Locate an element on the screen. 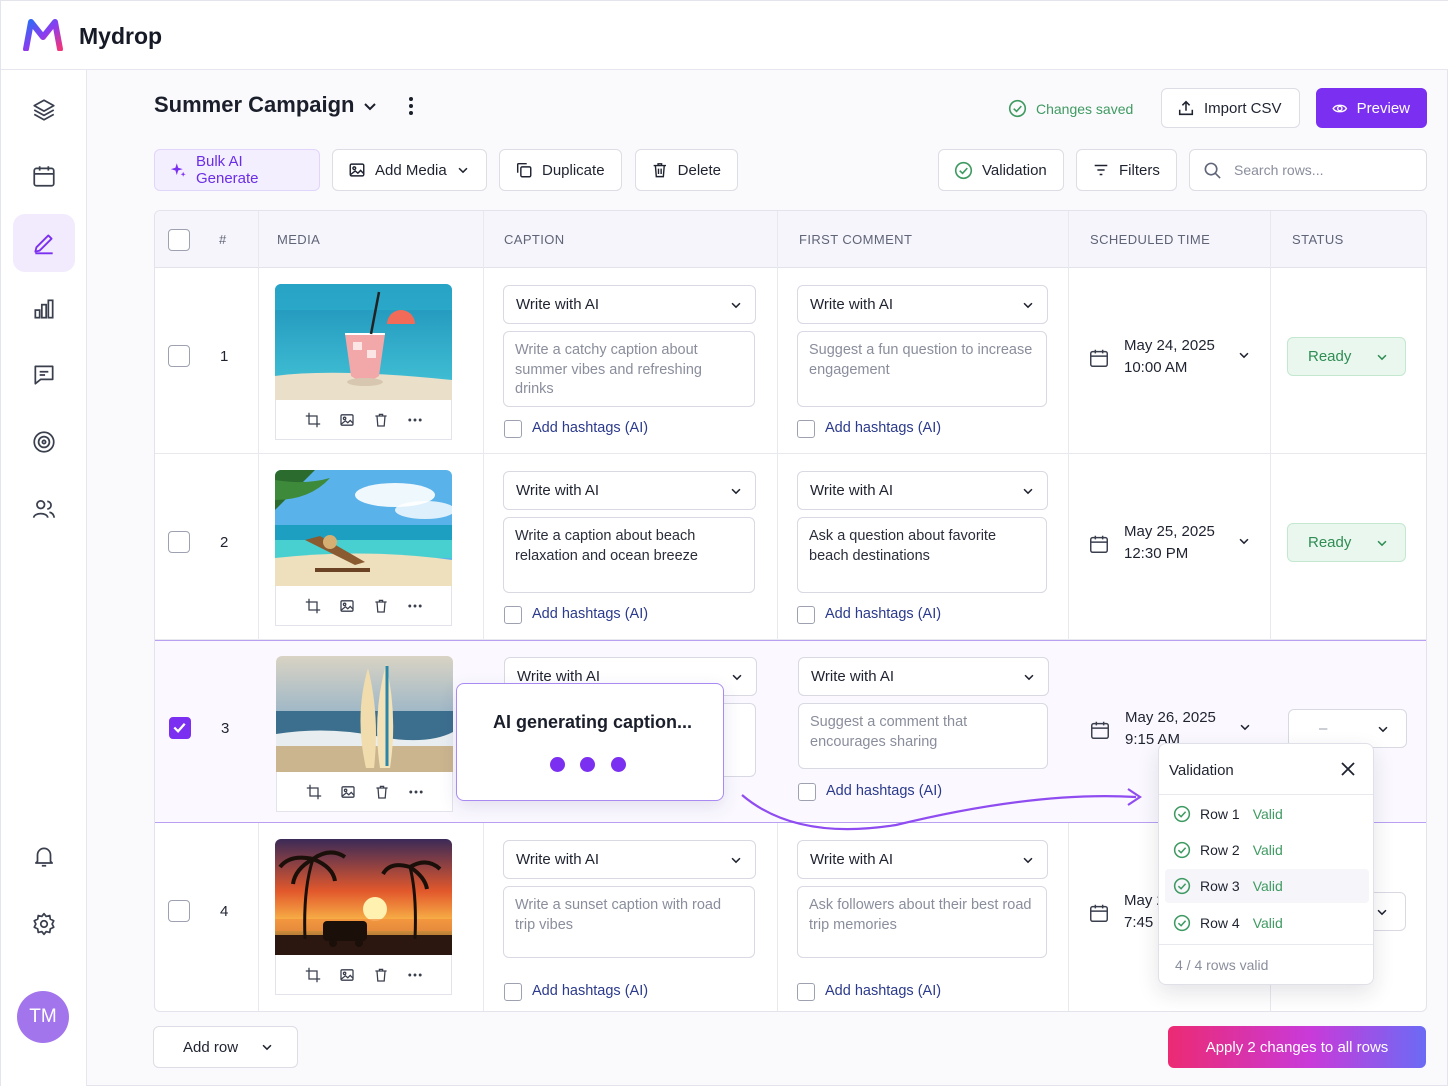 This screenshot has height=1086, width=1448. sidebar-item-calendar is located at coordinates (44, 176).